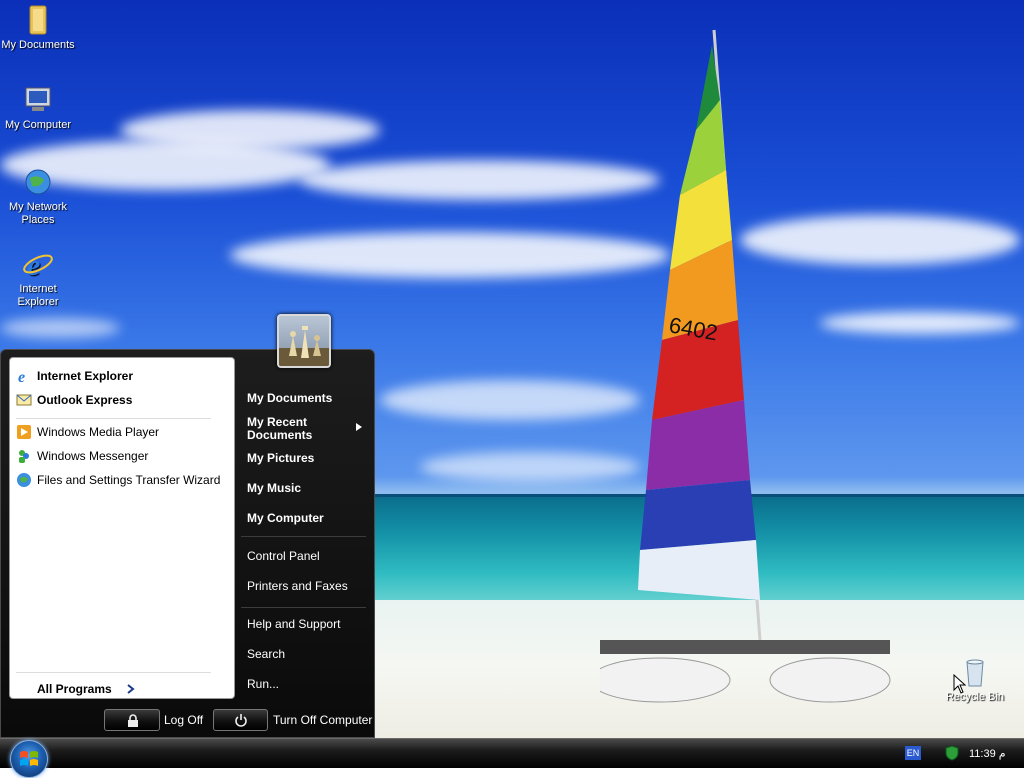  I want to click on windows-logo-icon, so click(29, 758).